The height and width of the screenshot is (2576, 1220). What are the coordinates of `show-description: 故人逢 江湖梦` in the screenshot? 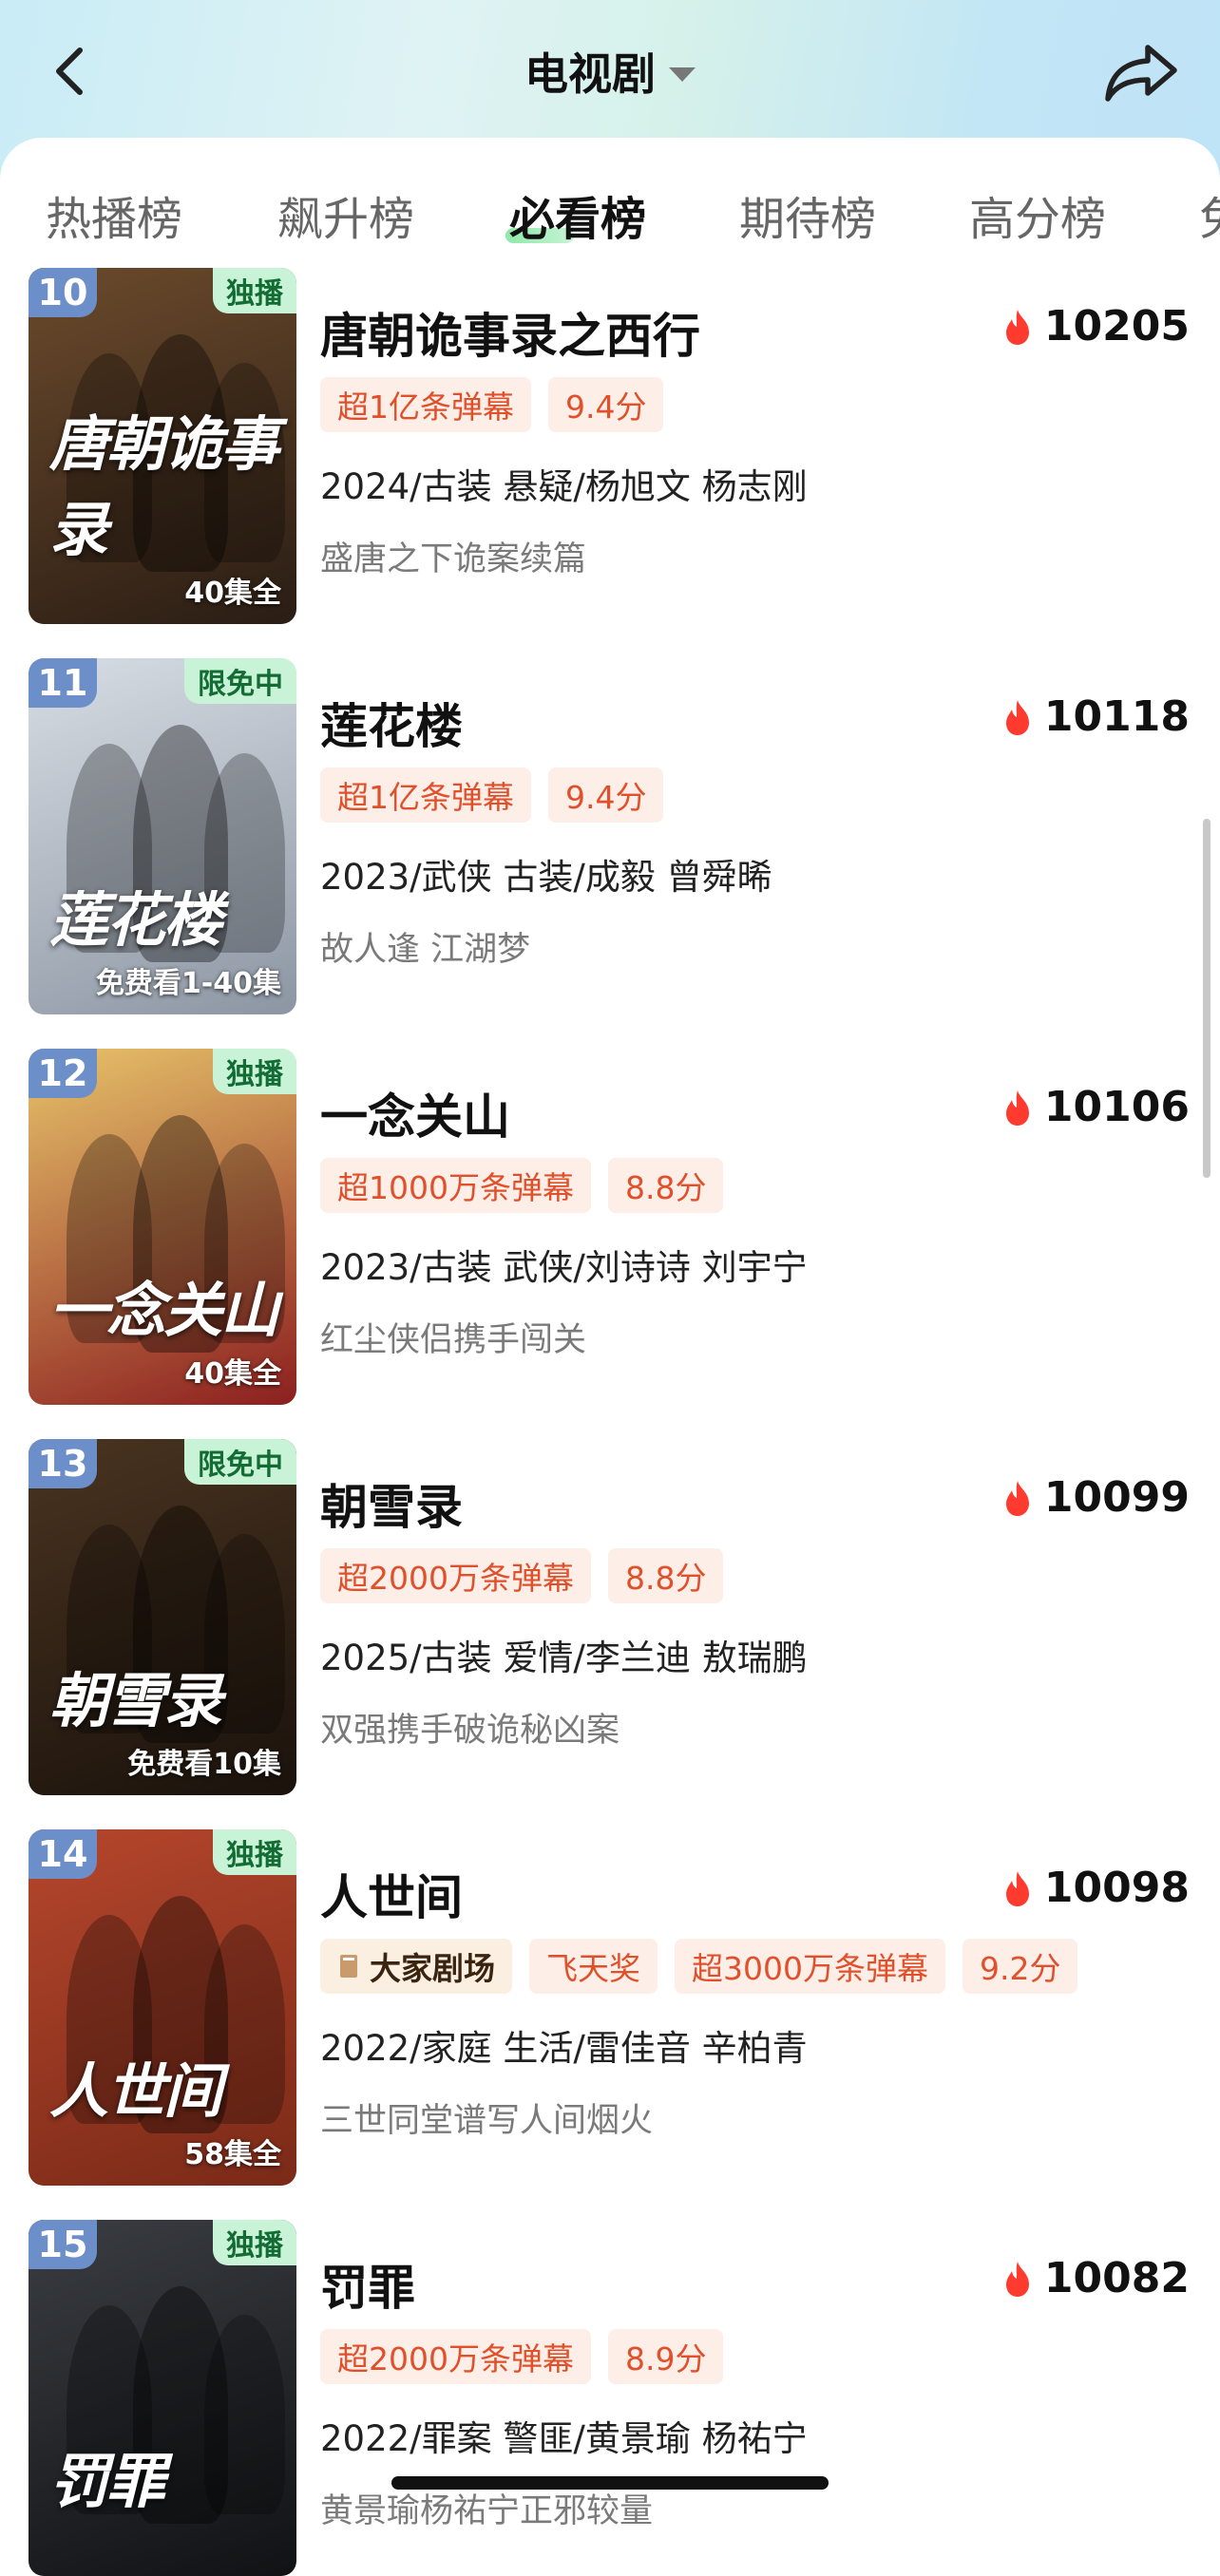 It's located at (425, 950).